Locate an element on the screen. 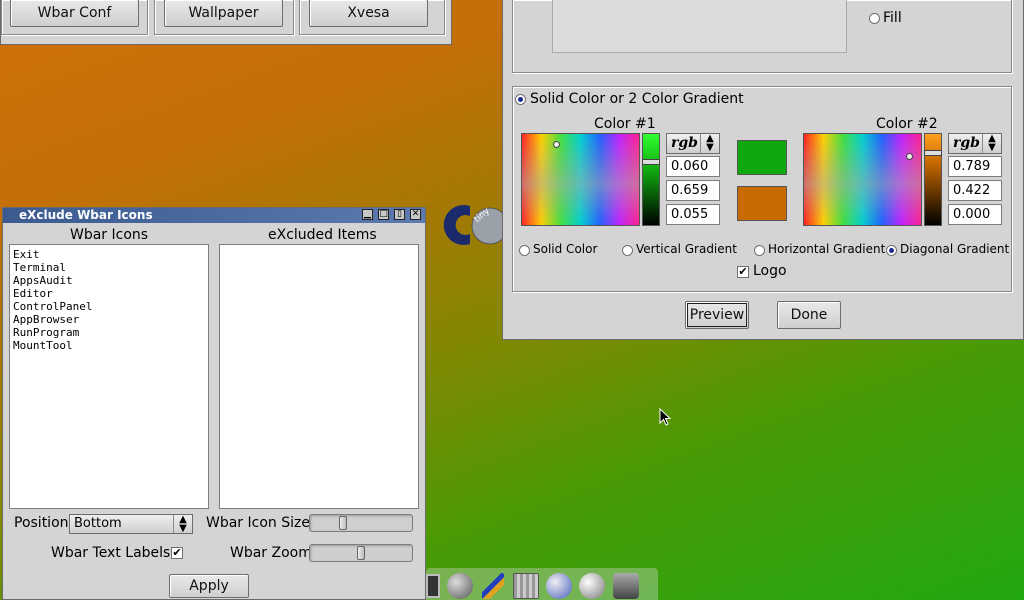 The height and width of the screenshot is (600, 1024). horizontal-gradient-label: Horizontal Gradient is located at coordinates (827, 249).